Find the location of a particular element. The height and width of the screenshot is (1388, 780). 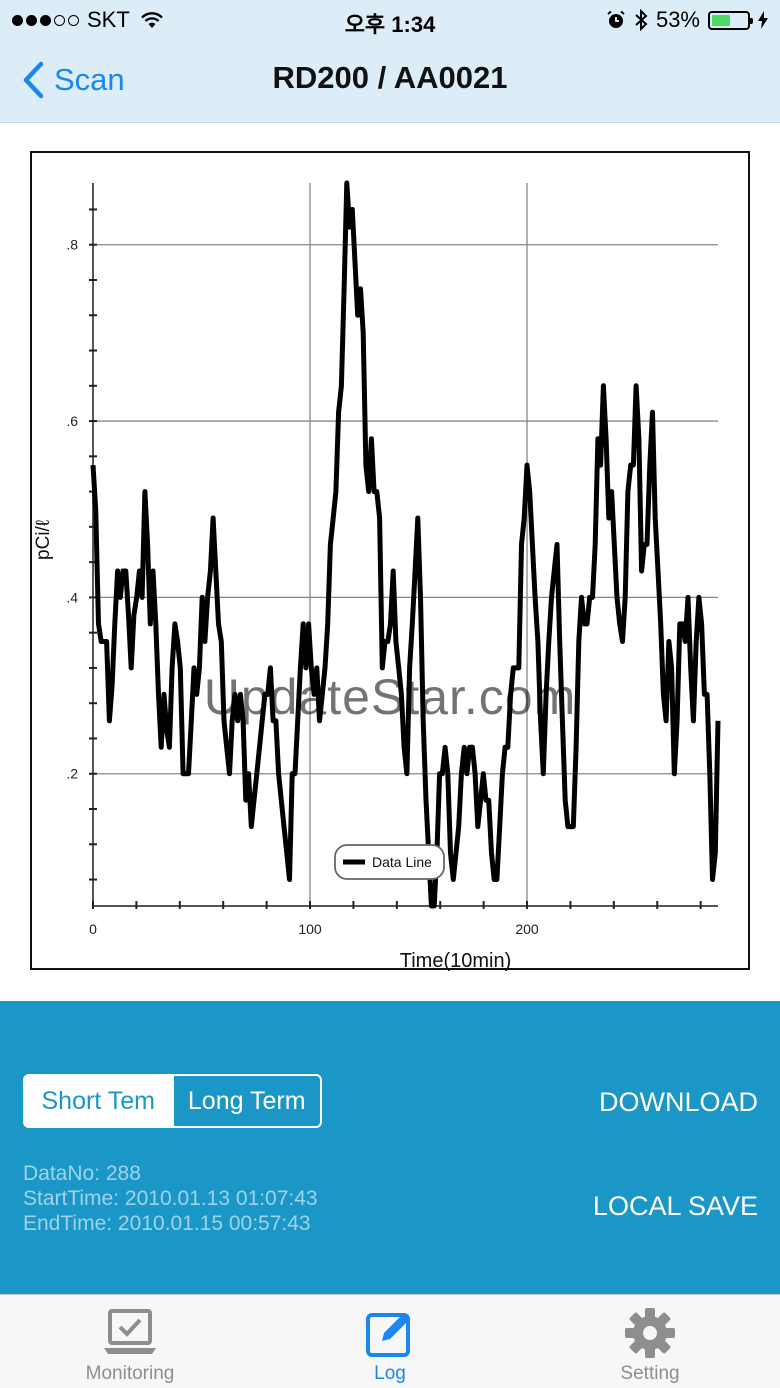

short-term-tab: Short Tem is located at coordinates (98, 1101).